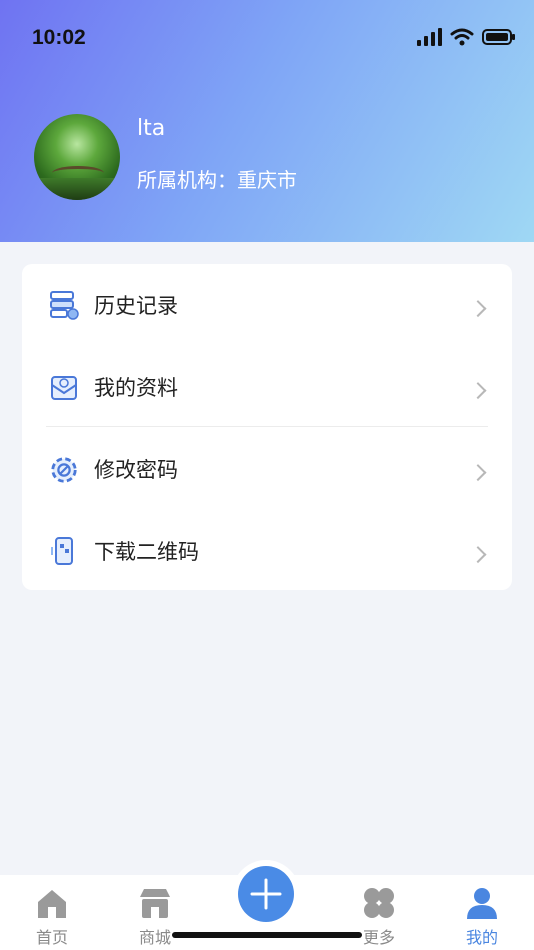  What do you see at coordinates (481, 937) in the screenshot?
I see `tab-label-mine: 我的` at bounding box center [481, 937].